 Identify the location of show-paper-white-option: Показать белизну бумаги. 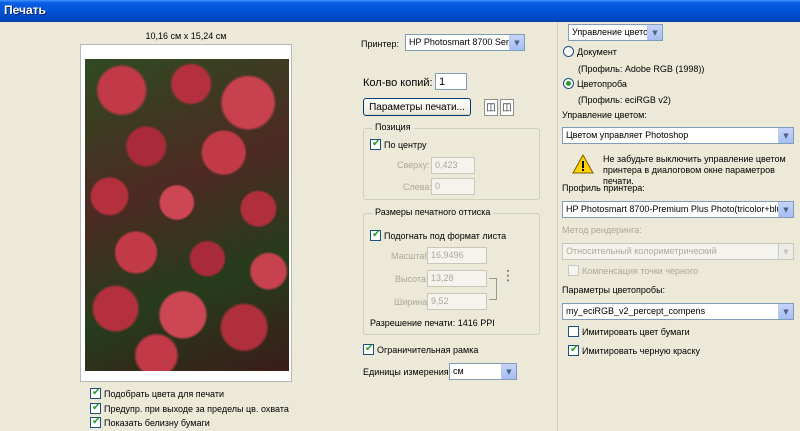
(150, 422).